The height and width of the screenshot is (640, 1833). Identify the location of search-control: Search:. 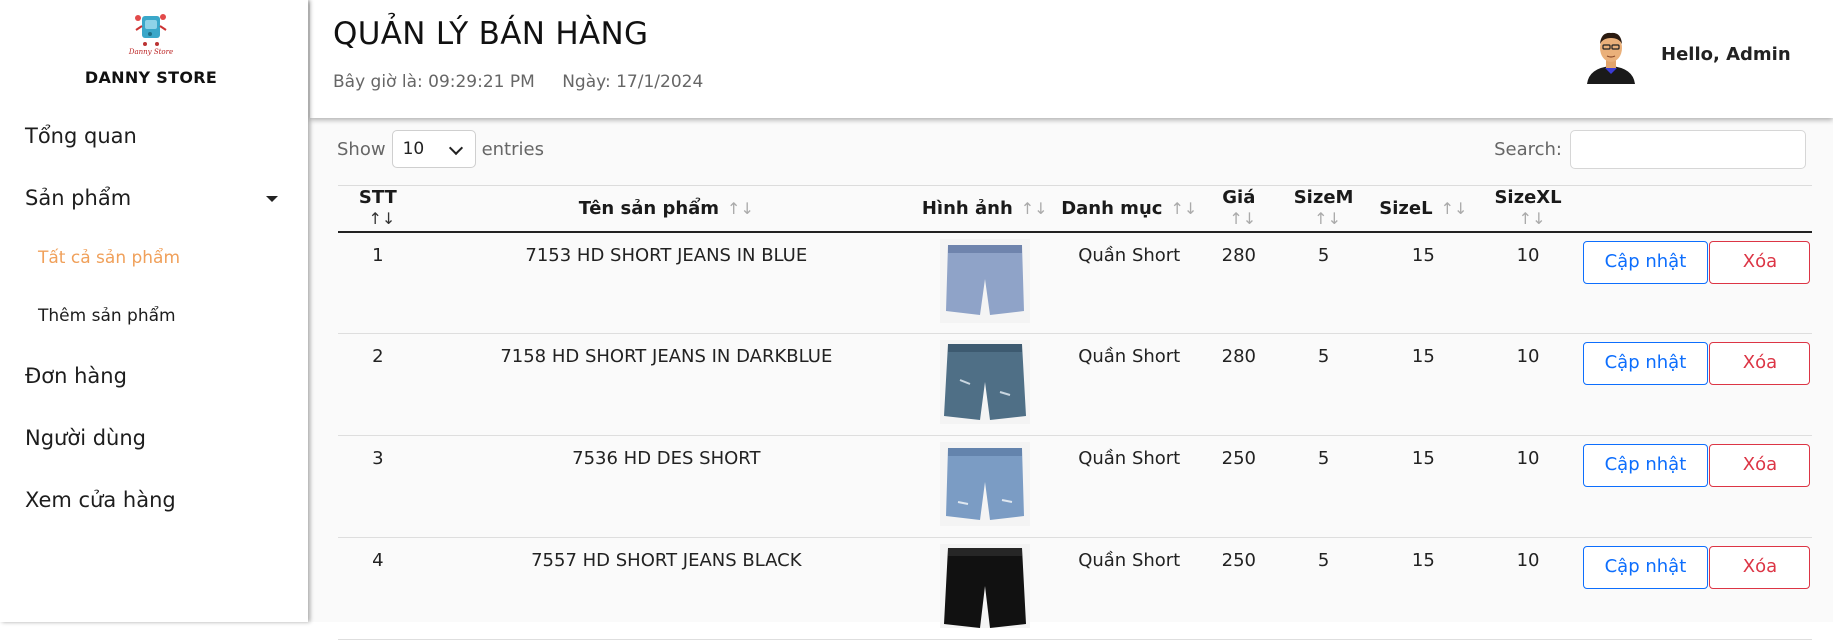
(1650, 149).